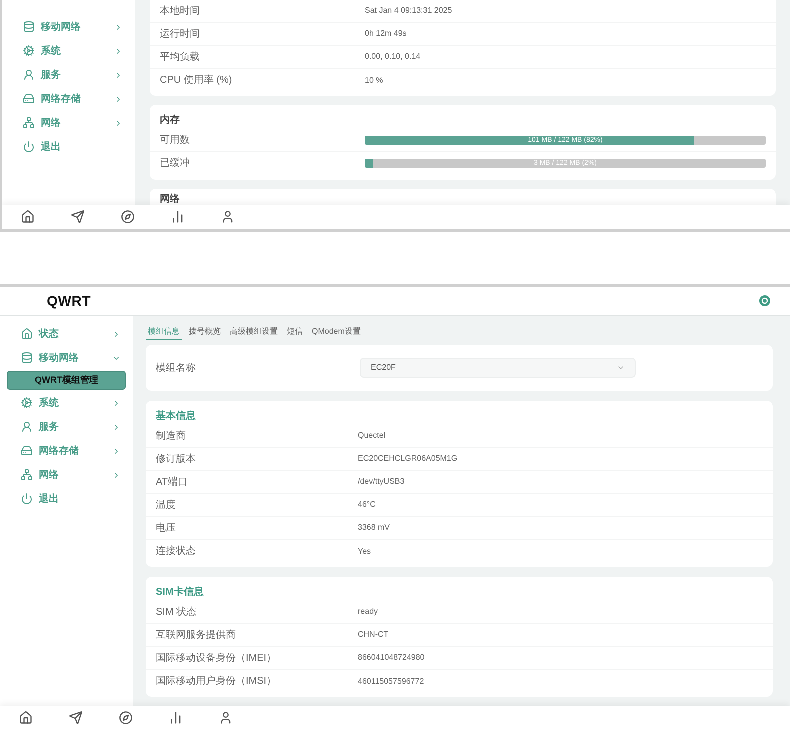 The height and width of the screenshot is (730, 790). Describe the element at coordinates (176, 551) in the screenshot. I see `row-label: 连接状态` at that location.